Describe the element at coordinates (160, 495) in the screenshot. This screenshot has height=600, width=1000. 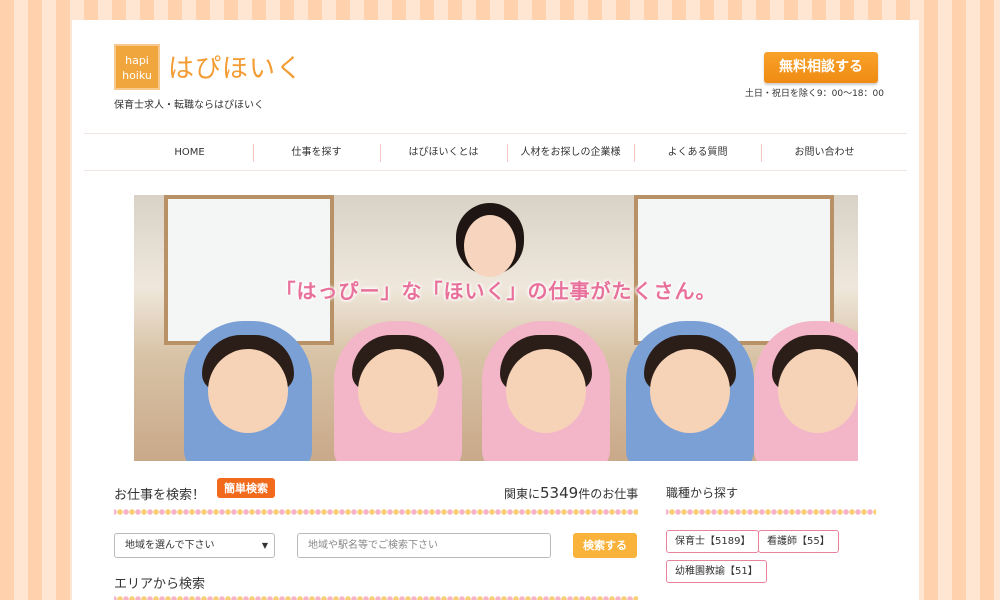
I see `search-section-title: お仕事を検索！` at that location.